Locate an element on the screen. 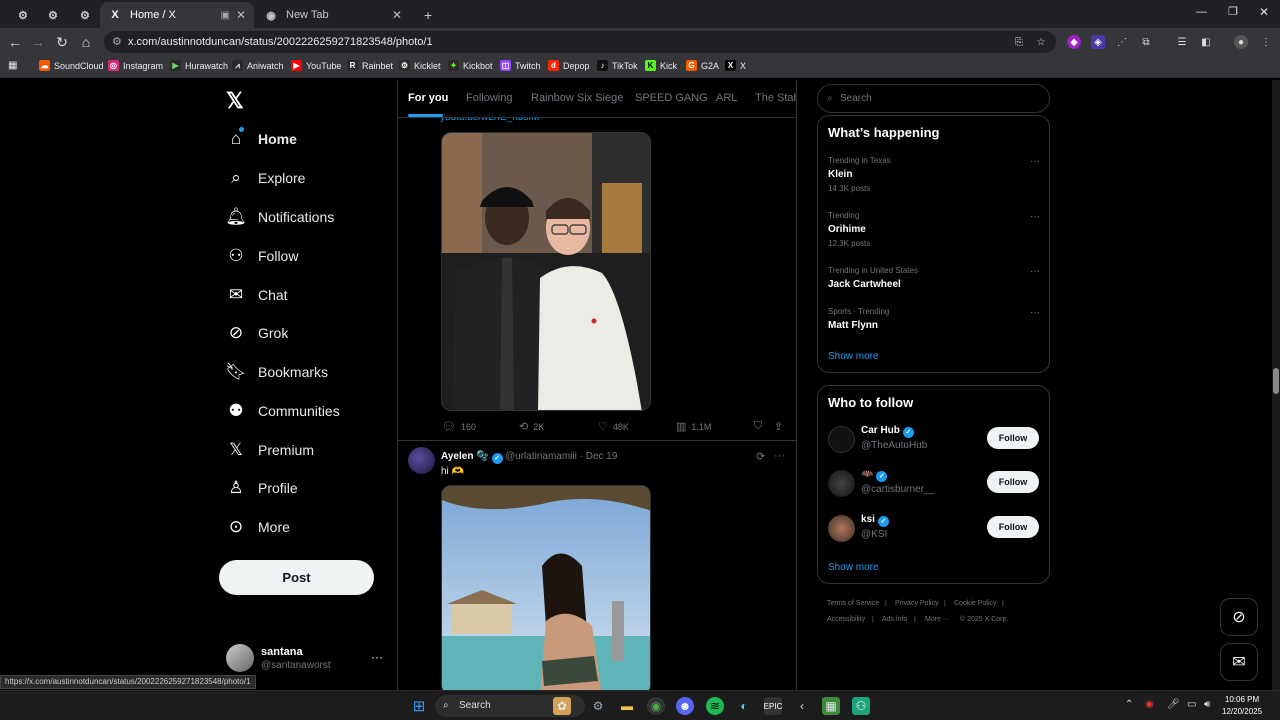 The height and width of the screenshot is (720, 1280). post-button: Post is located at coordinates (296, 577).